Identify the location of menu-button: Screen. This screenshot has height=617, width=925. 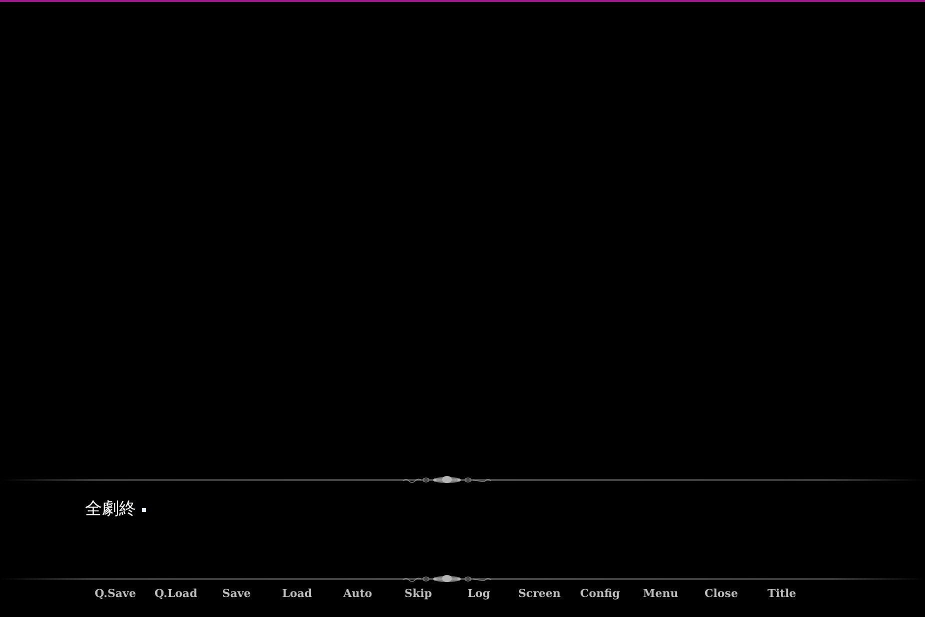
(539, 594).